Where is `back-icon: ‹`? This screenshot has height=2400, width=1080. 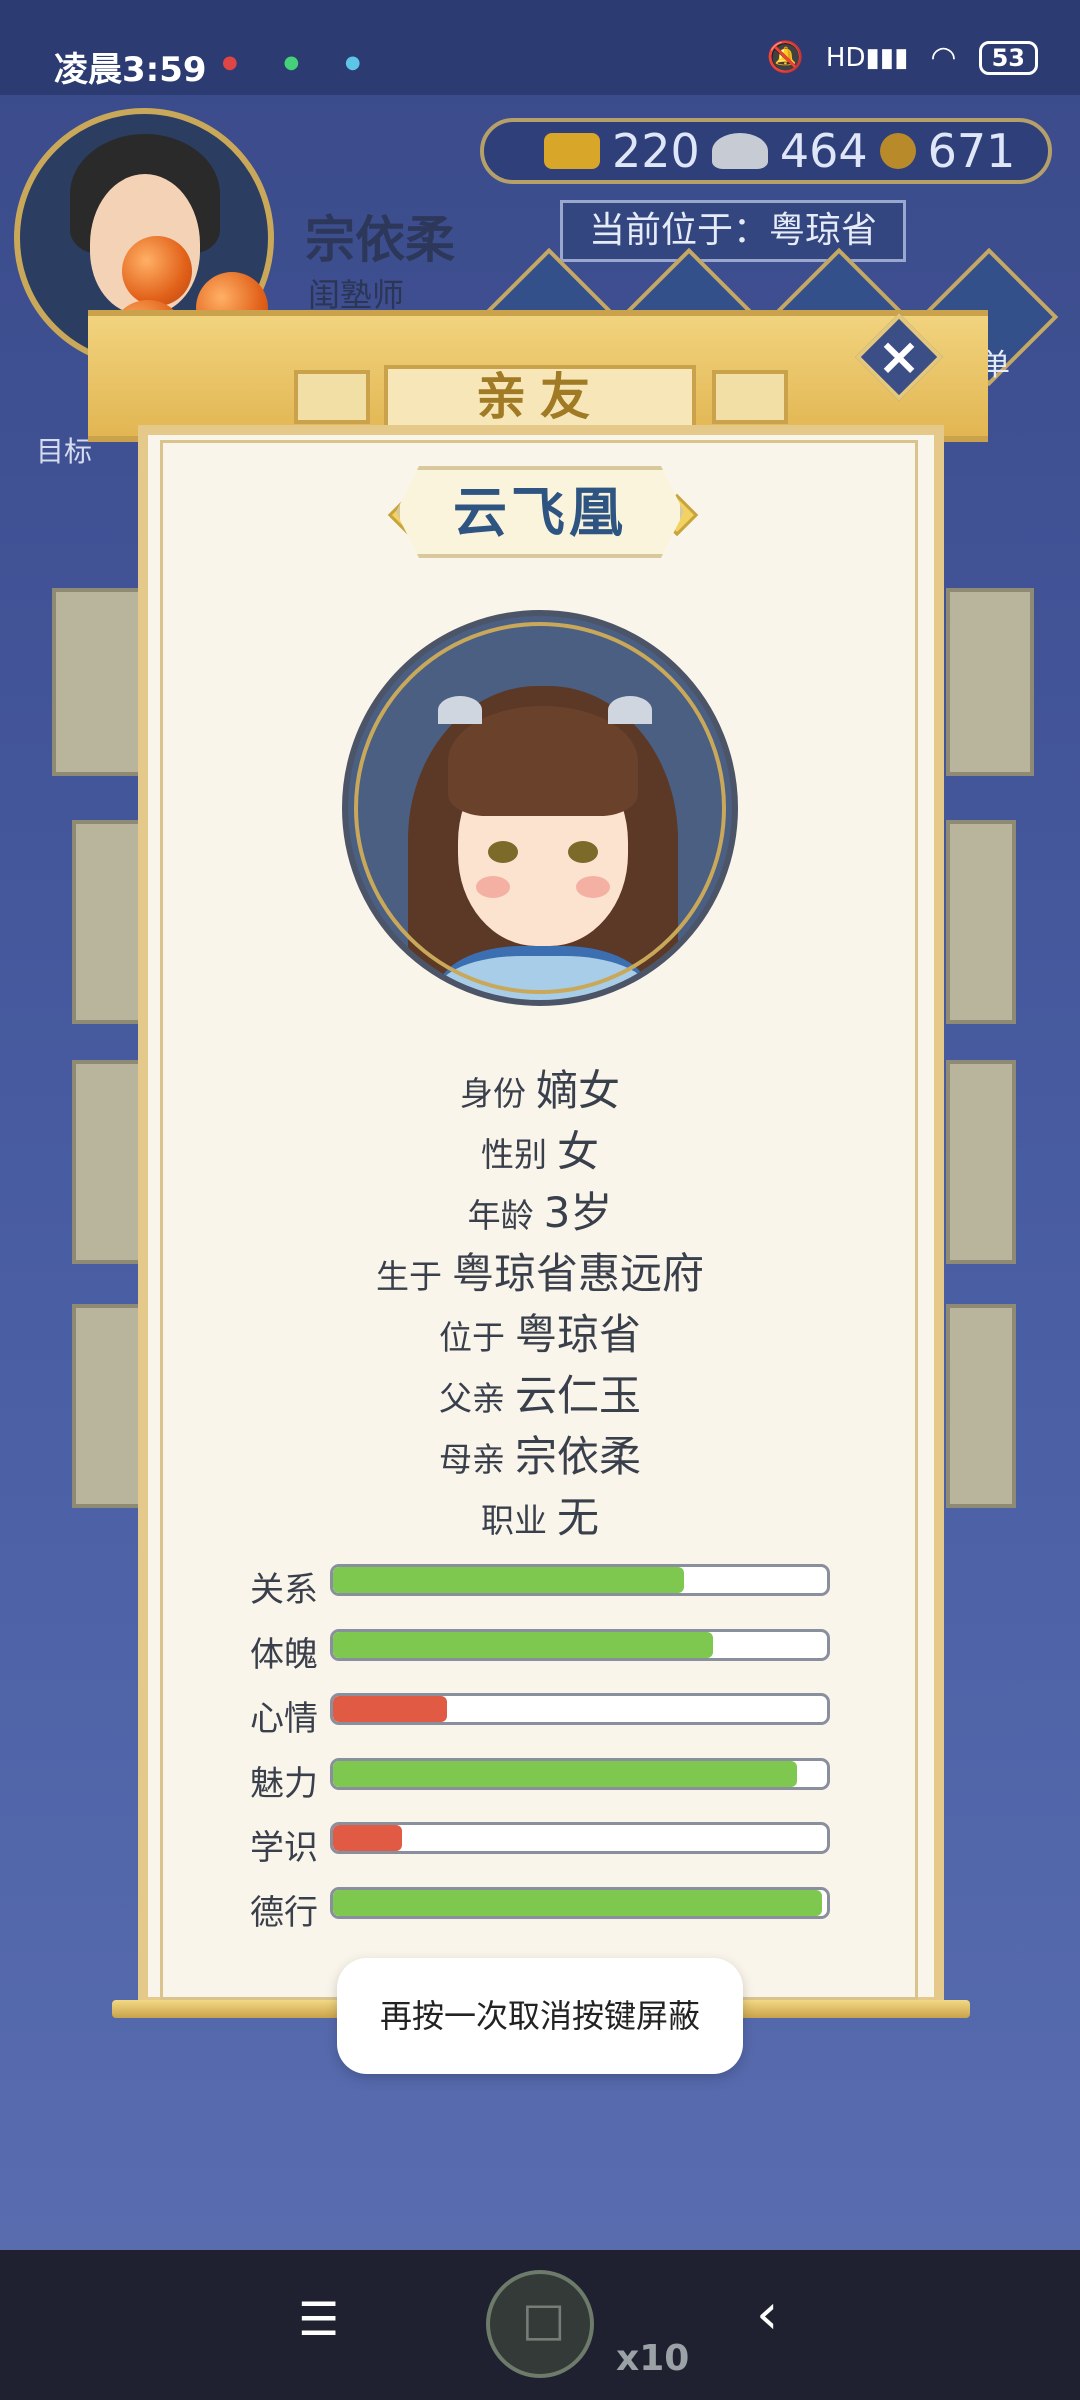 back-icon: ‹ is located at coordinates (767, 2314).